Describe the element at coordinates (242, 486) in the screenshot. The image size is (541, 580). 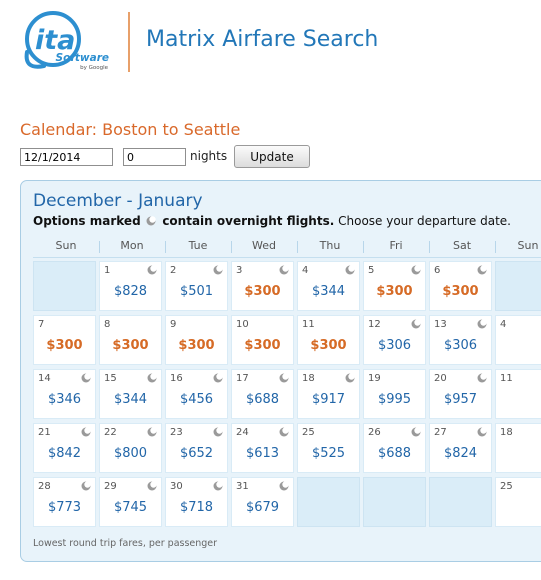
I see `day-number: 31` at that location.